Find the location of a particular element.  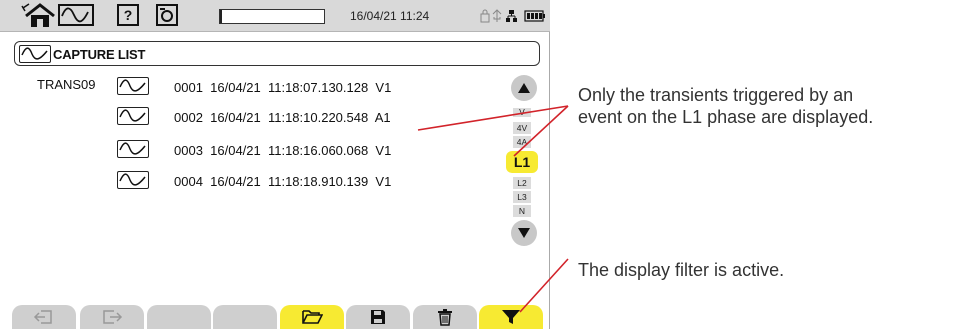

arrow-down-icon is located at coordinates (524, 233).